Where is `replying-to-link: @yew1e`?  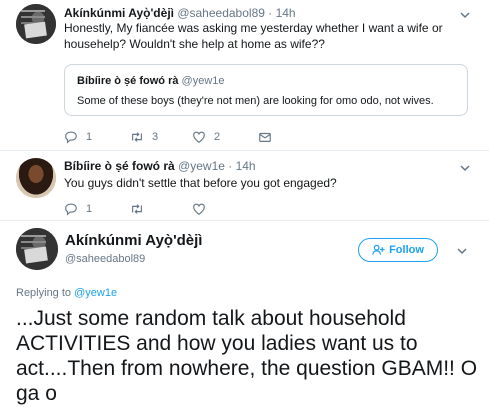 replying-to-link: @yew1e is located at coordinates (95, 293).